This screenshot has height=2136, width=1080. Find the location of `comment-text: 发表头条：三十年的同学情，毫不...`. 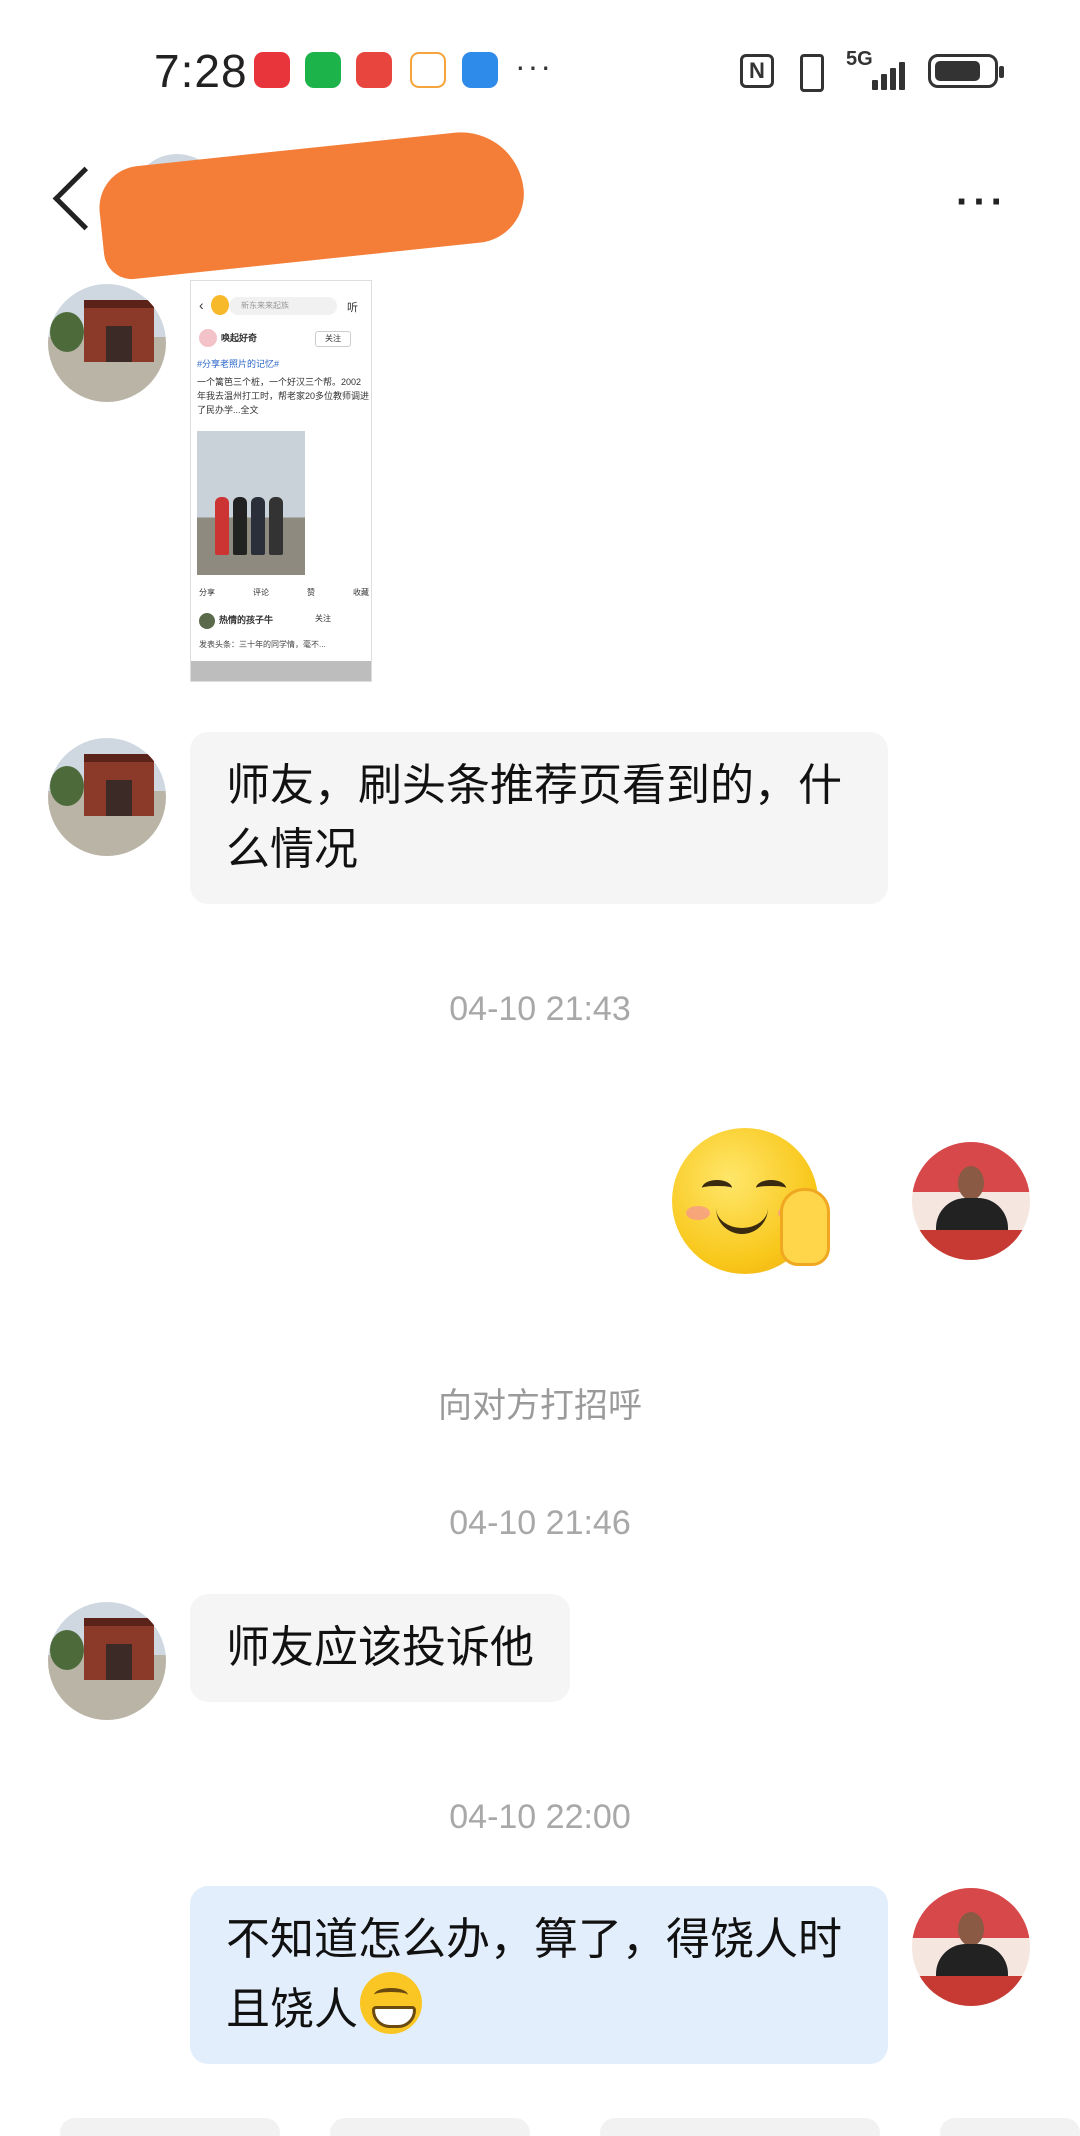

comment-text: 发表头条：三十年的同学情，毫不... is located at coordinates (262, 644).